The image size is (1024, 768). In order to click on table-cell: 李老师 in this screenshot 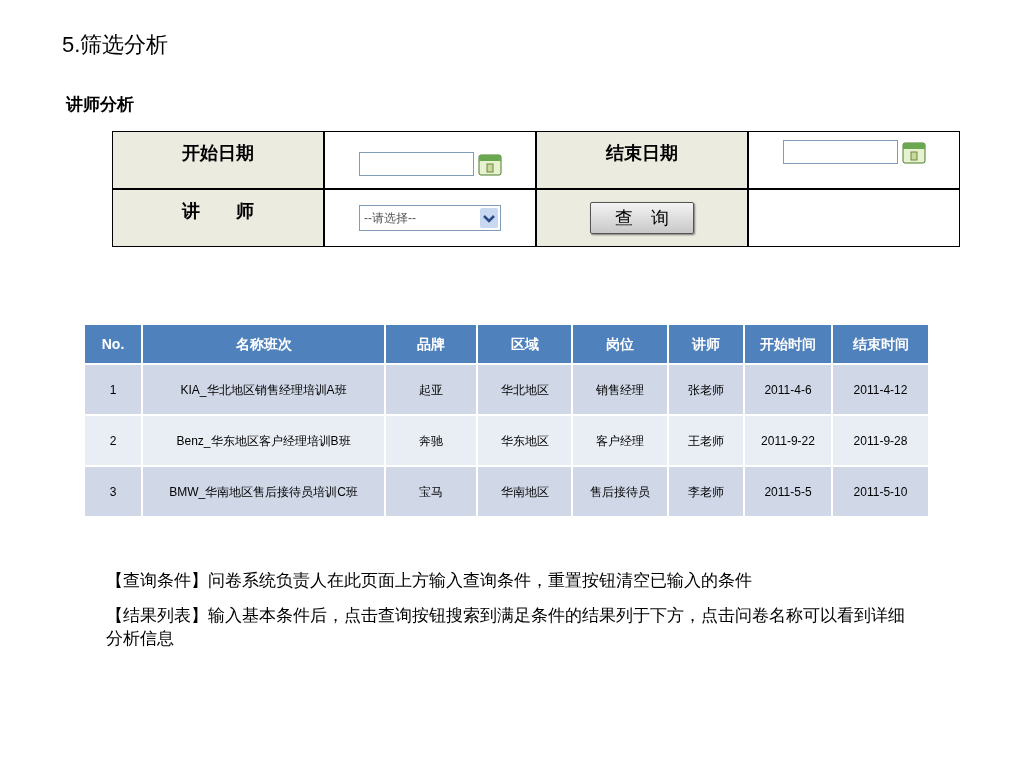, I will do `click(706, 491)`.